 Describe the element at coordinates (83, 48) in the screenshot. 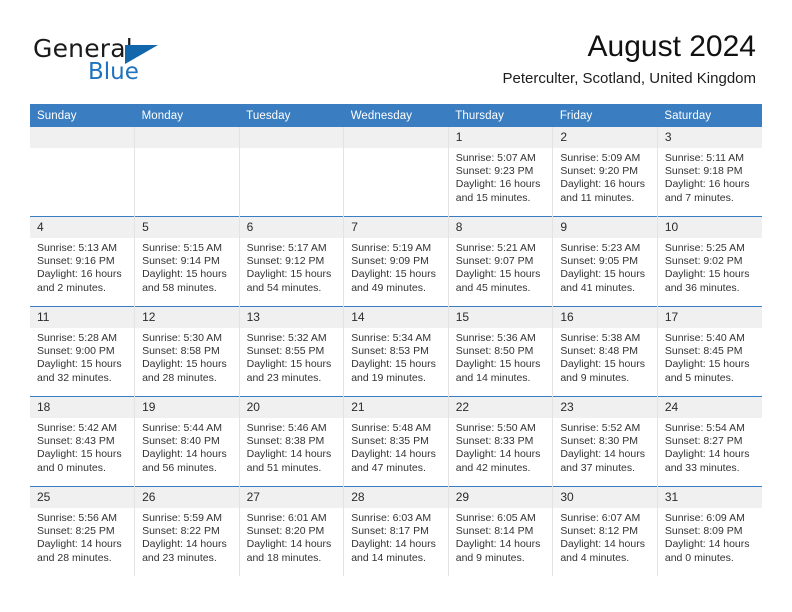

I see `brand-name-general: General` at that location.